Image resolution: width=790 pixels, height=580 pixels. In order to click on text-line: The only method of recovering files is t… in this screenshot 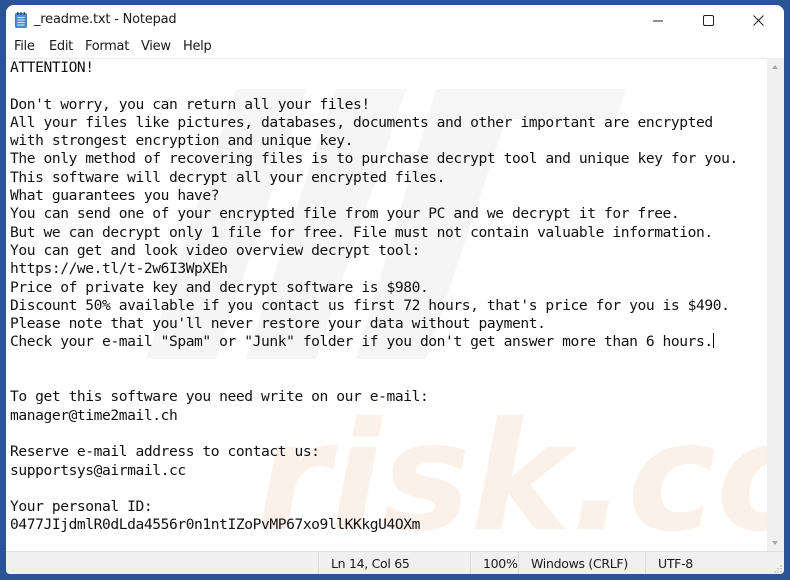, I will do `click(374, 159)`.